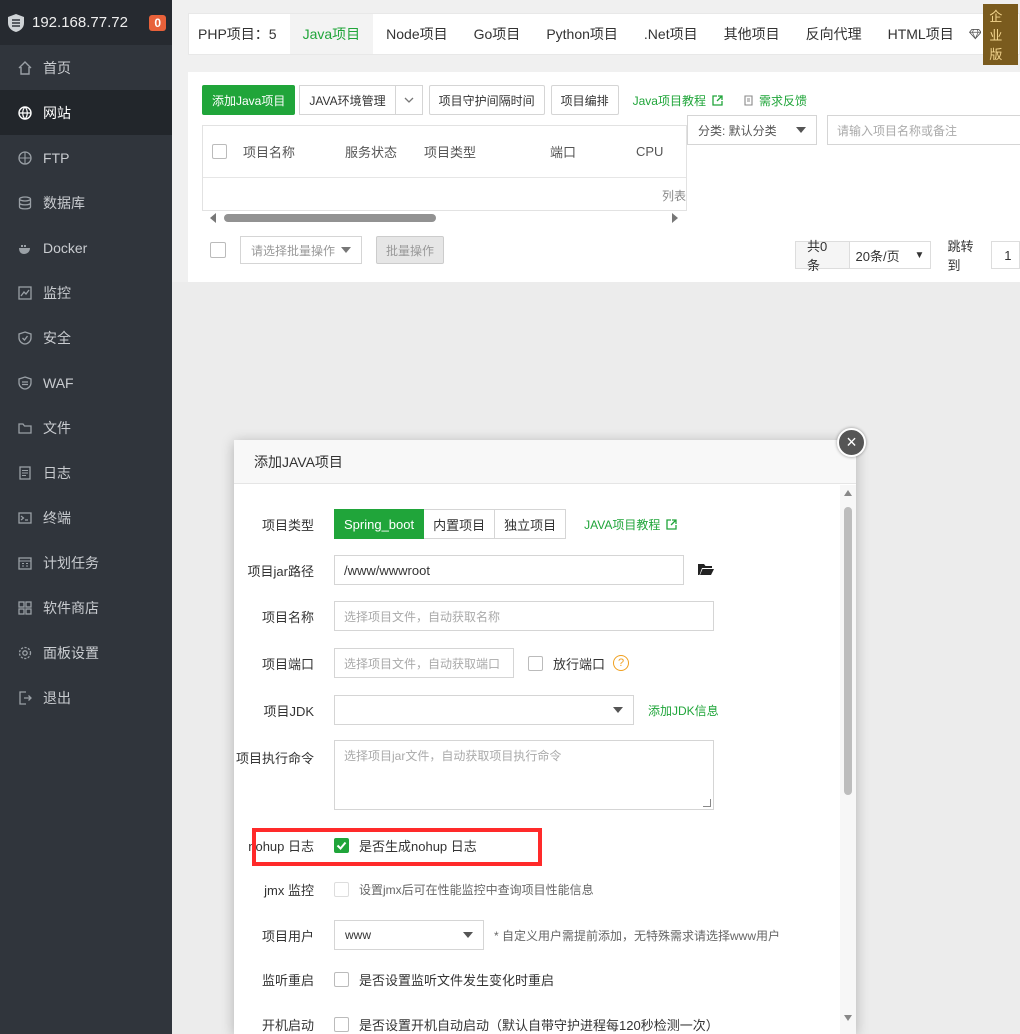 The image size is (1020, 1034). I want to click on tab-java: Java项目, so click(331, 34).